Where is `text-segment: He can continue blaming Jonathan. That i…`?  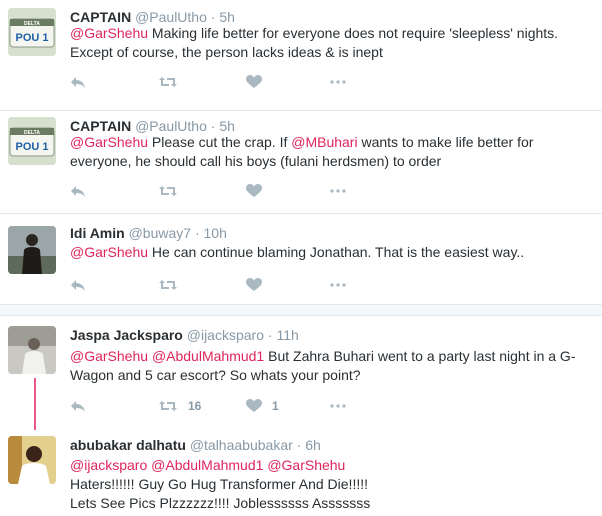 text-segment: He can continue blaming Jonathan. That i… is located at coordinates (336, 252).